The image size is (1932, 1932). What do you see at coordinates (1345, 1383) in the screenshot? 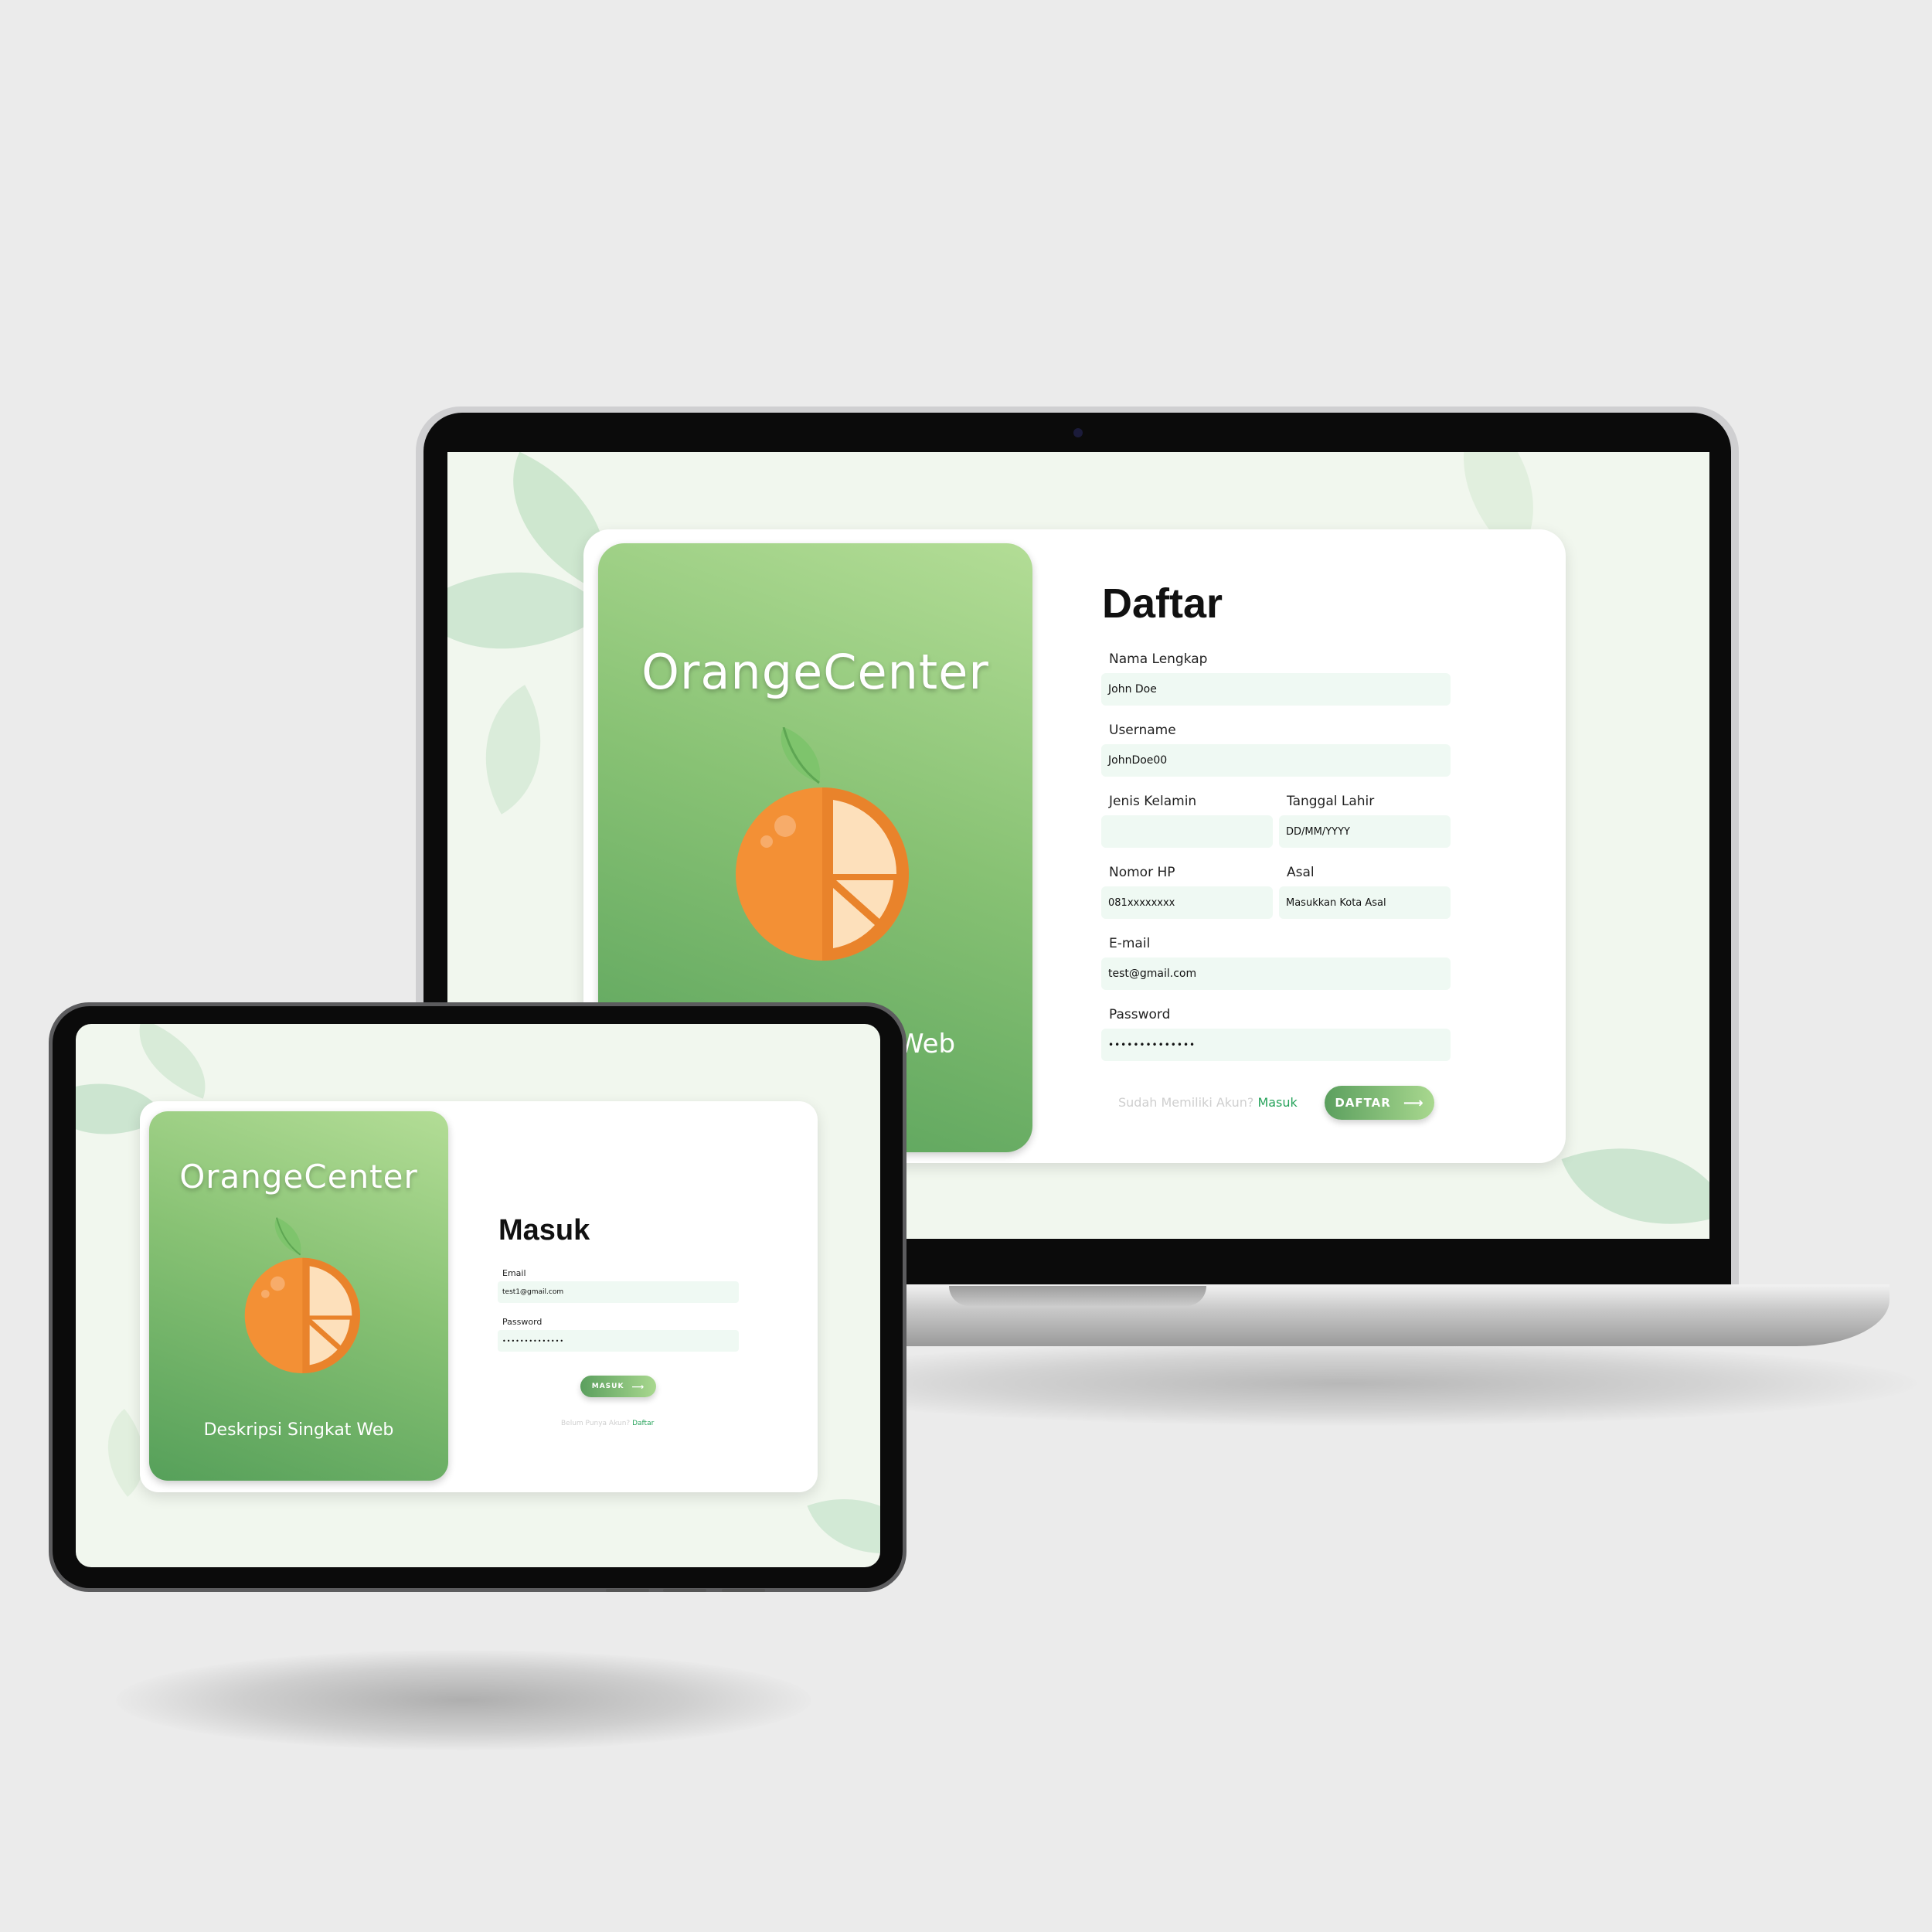
I see `laptop-shadow` at bounding box center [1345, 1383].